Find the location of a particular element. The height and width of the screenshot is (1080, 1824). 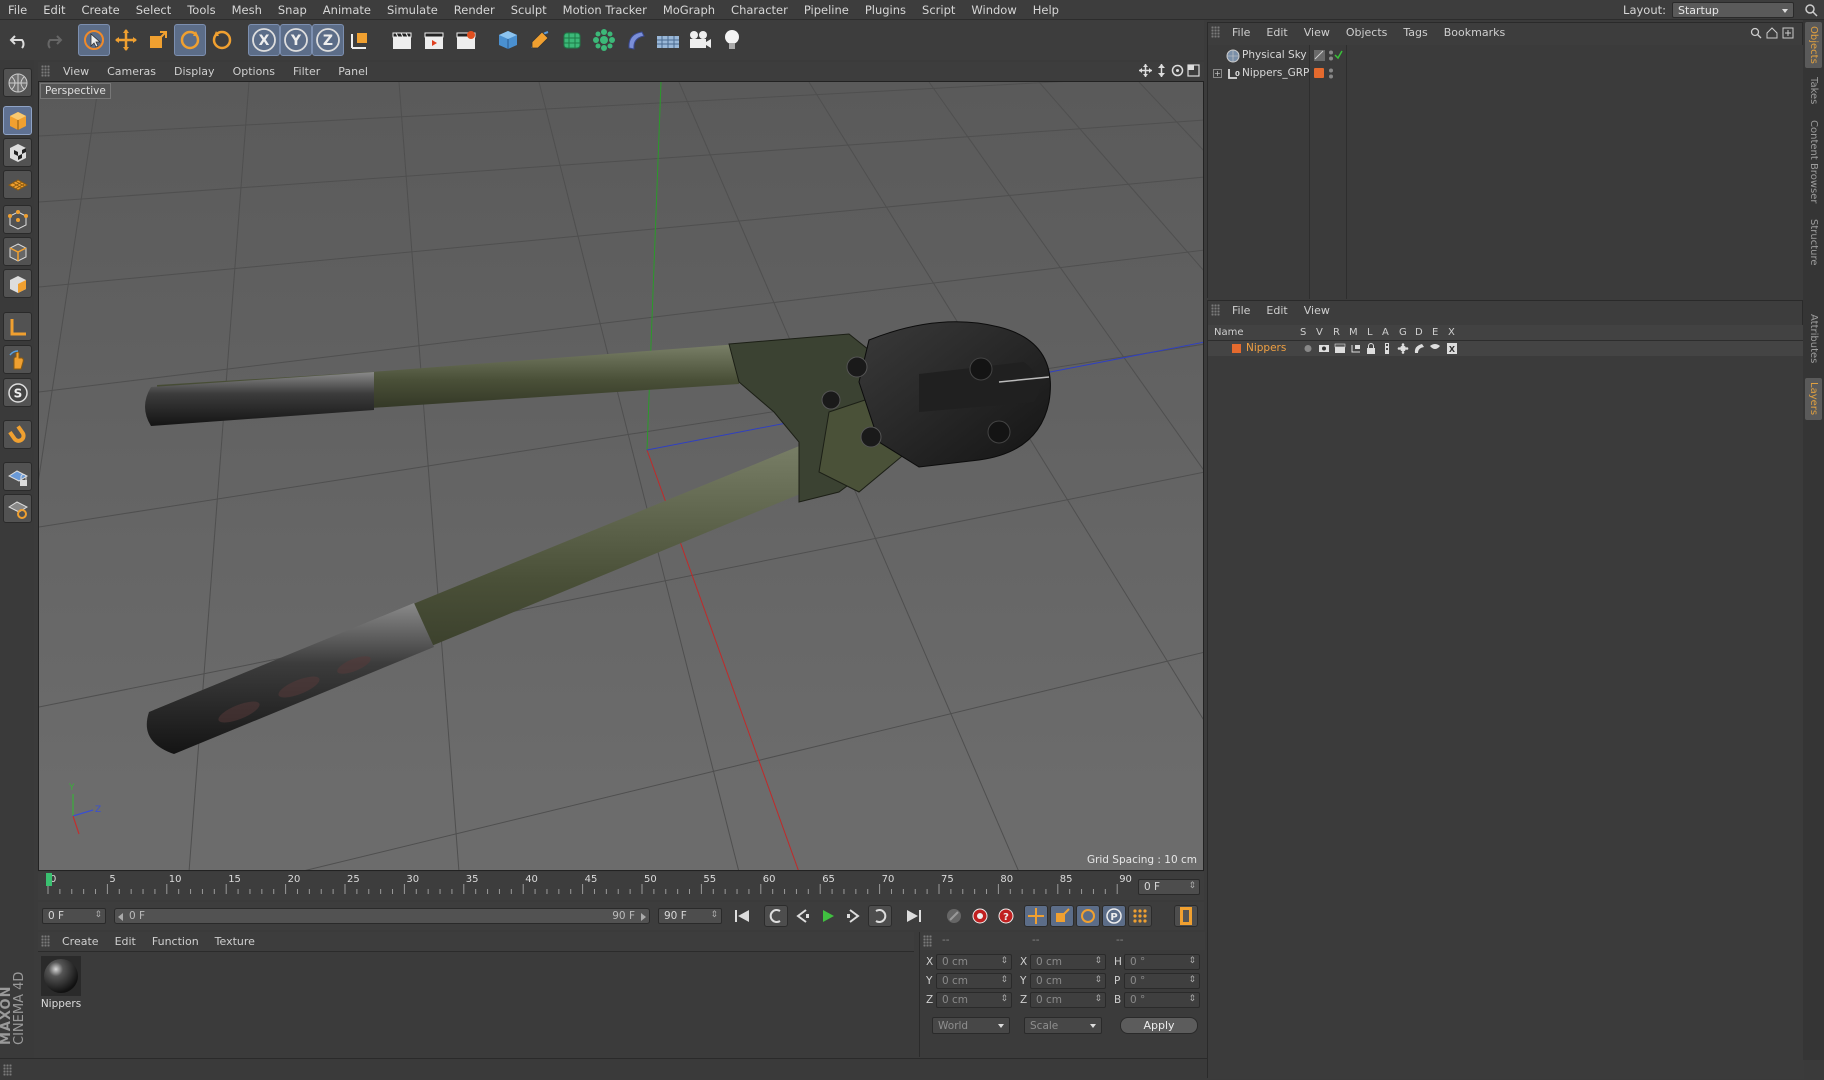

planar-workplane-button is located at coordinates (17, 508).